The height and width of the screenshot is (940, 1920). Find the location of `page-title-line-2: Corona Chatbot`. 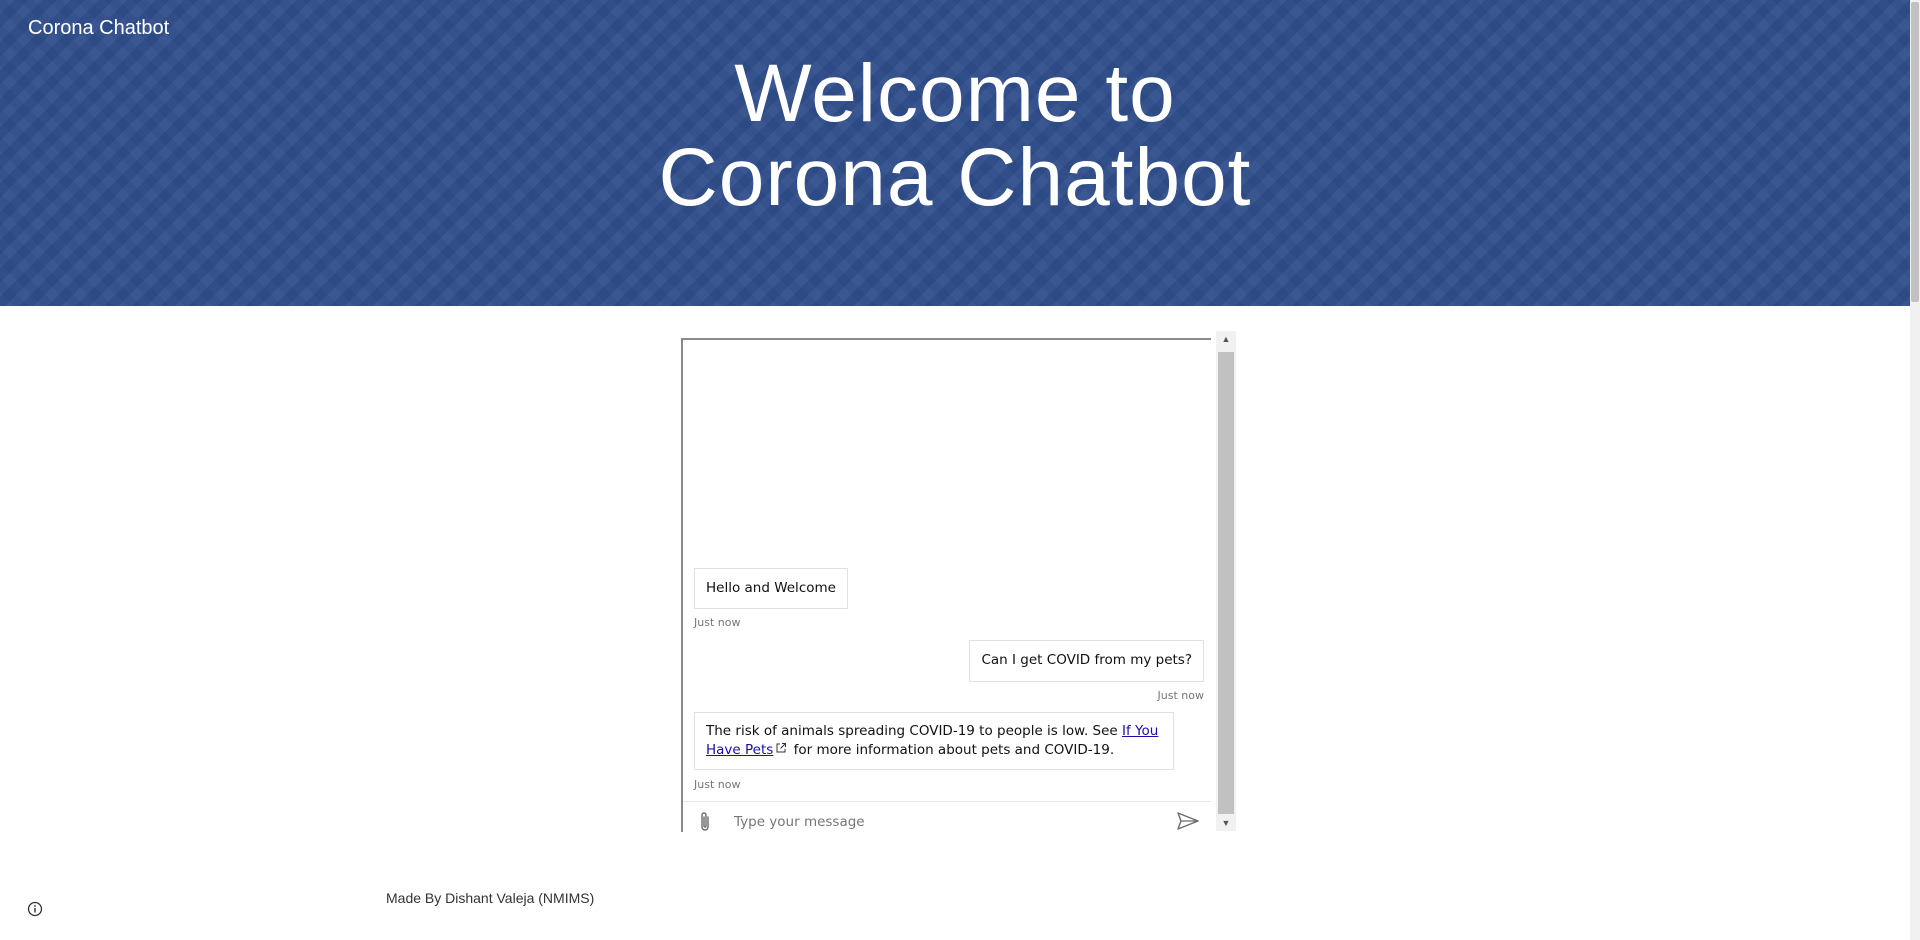

page-title-line-2: Corona Chatbot is located at coordinates (955, 177).